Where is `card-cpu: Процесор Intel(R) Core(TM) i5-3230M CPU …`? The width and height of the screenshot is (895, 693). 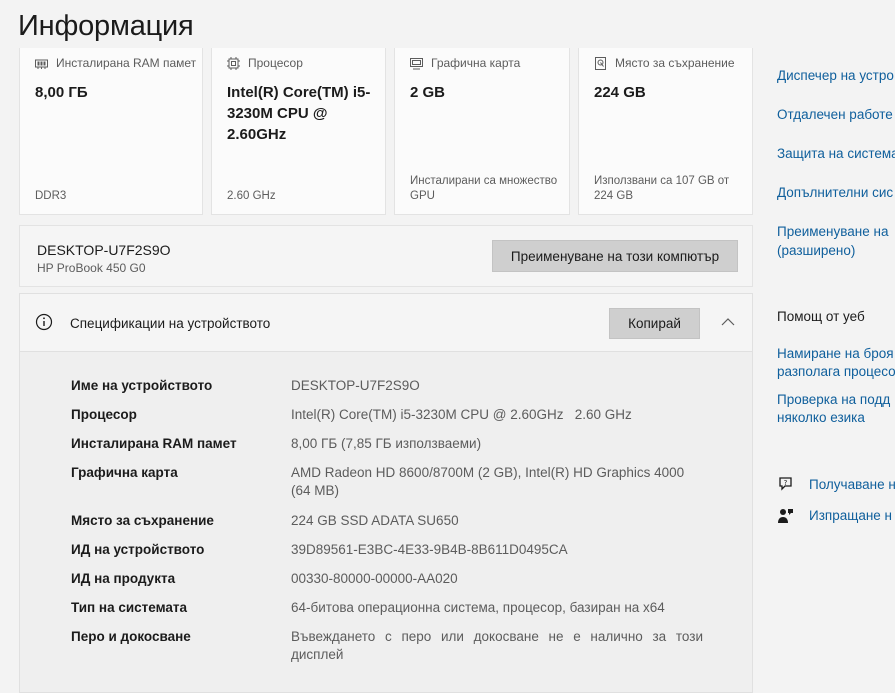
card-cpu: Процесор Intel(R) Core(TM) i5-3230M CPU … is located at coordinates (298, 131).